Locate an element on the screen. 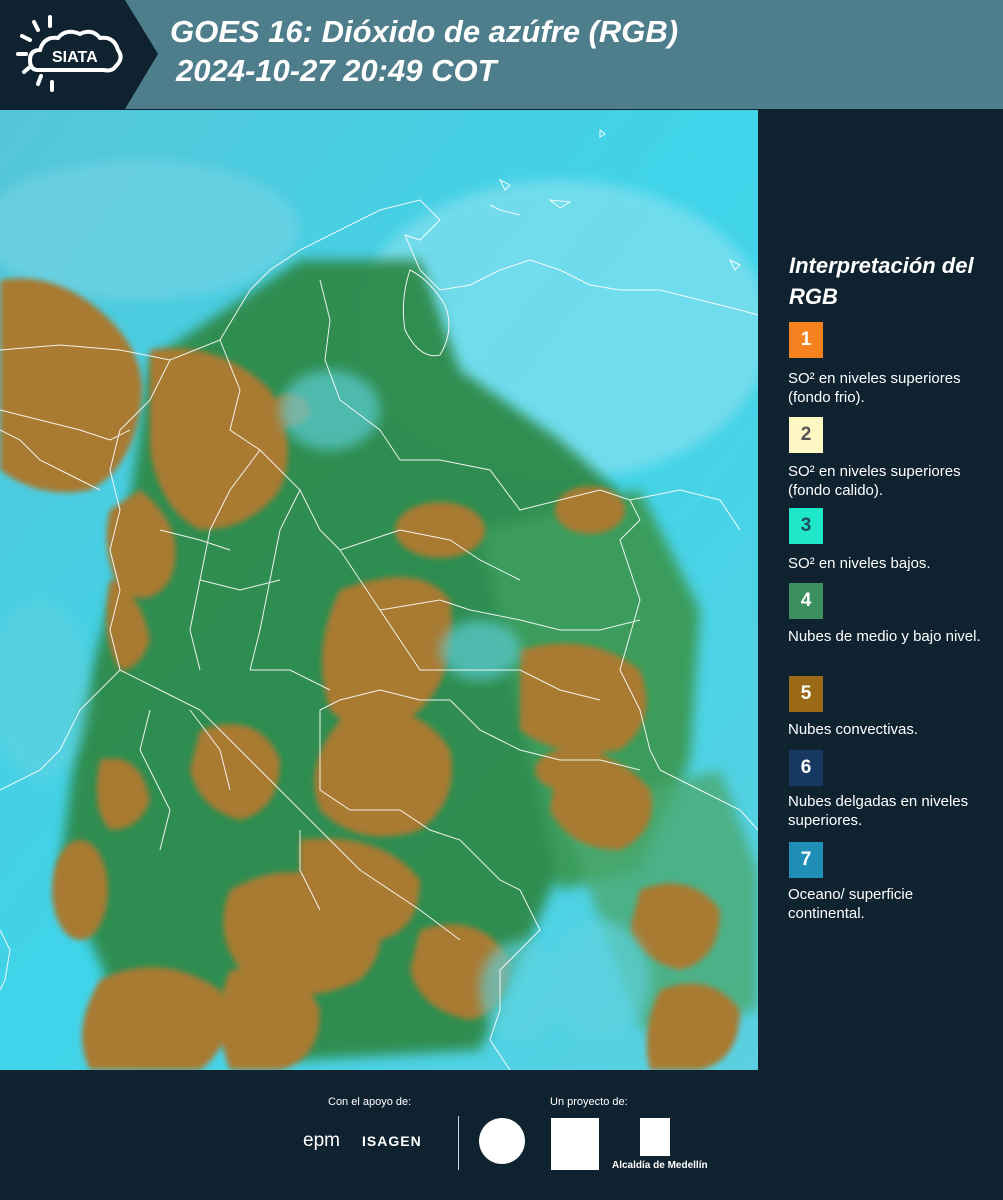 The width and height of the screenshot is (1003, 1200). logo-text: SIATA is located at coordinates (75, 57).